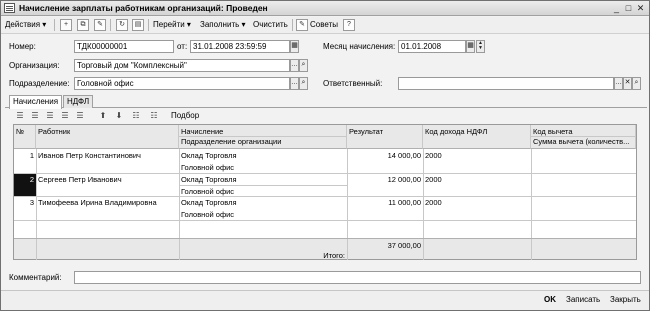  I want to click on actions-menu: Действия ▾, so click(25, 25).